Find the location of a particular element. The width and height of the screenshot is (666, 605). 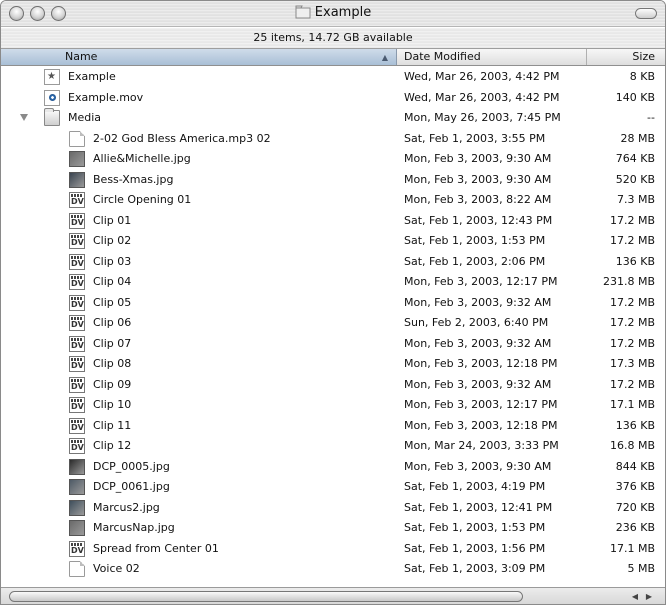

column-header-name: Name ▲ is located at coordinates (199, 57).